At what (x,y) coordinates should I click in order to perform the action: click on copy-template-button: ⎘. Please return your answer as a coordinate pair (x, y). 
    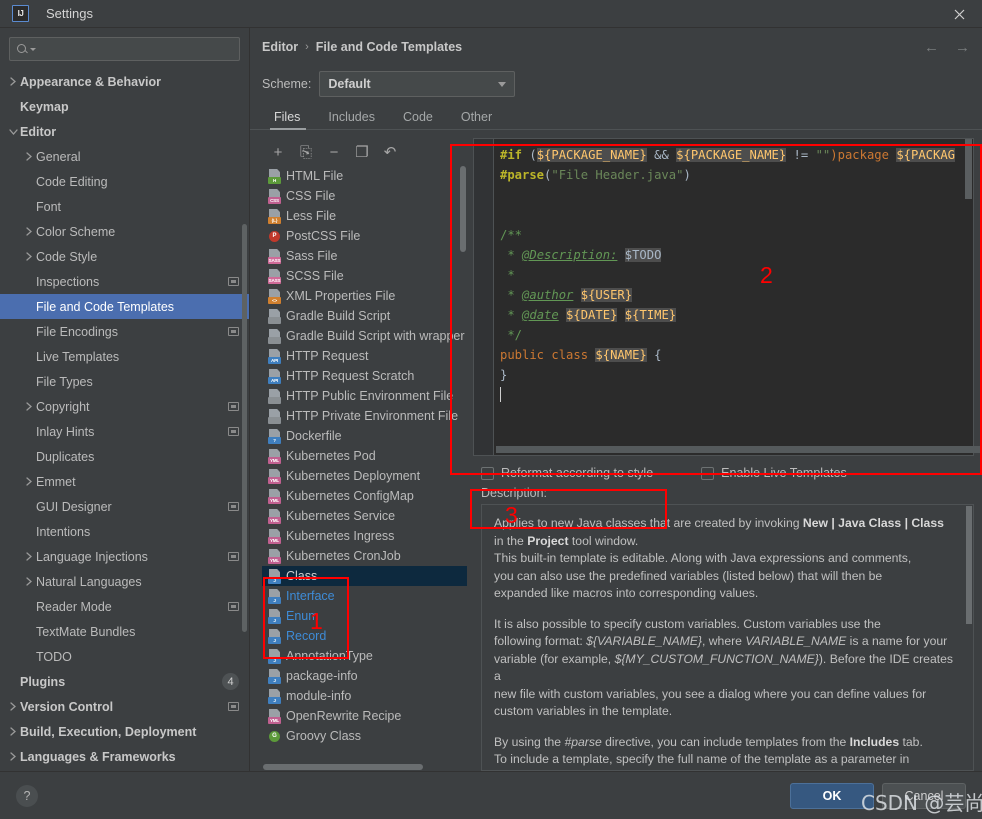
    Looking at the image, I should click on (306, 152).